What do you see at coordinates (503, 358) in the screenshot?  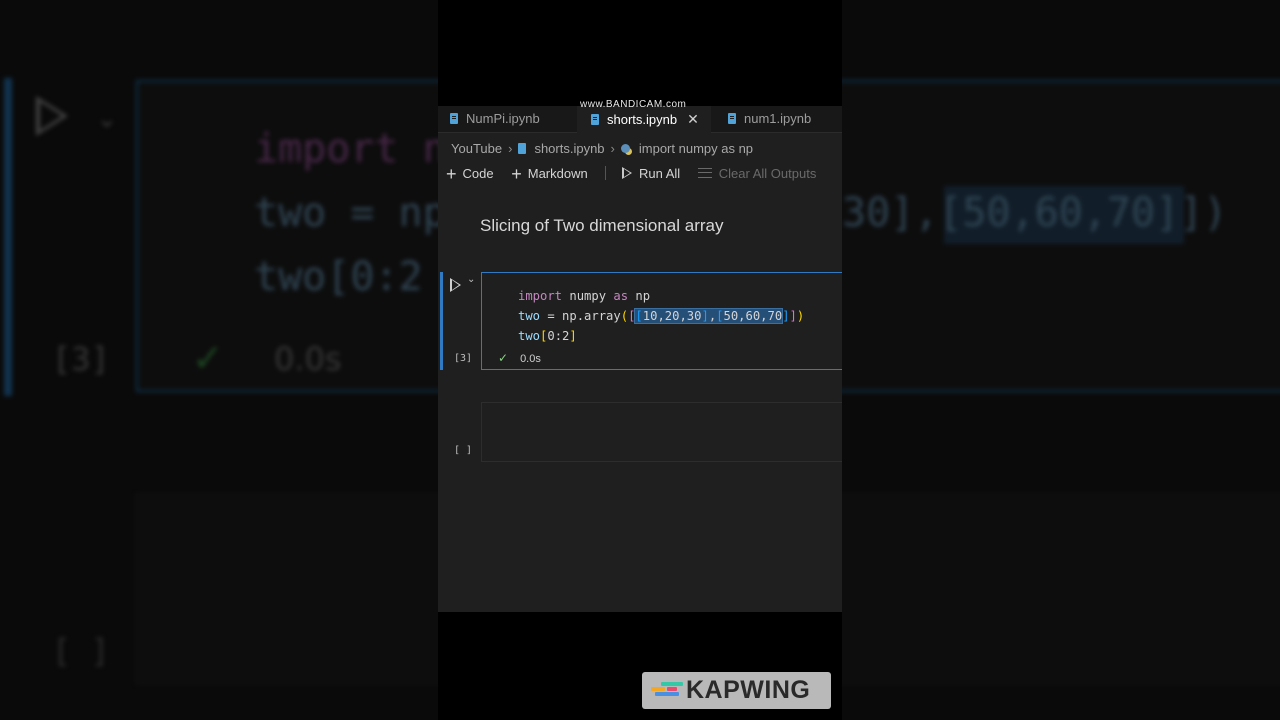 I see `check-icon: ✓` at bounding box center [503, 358].